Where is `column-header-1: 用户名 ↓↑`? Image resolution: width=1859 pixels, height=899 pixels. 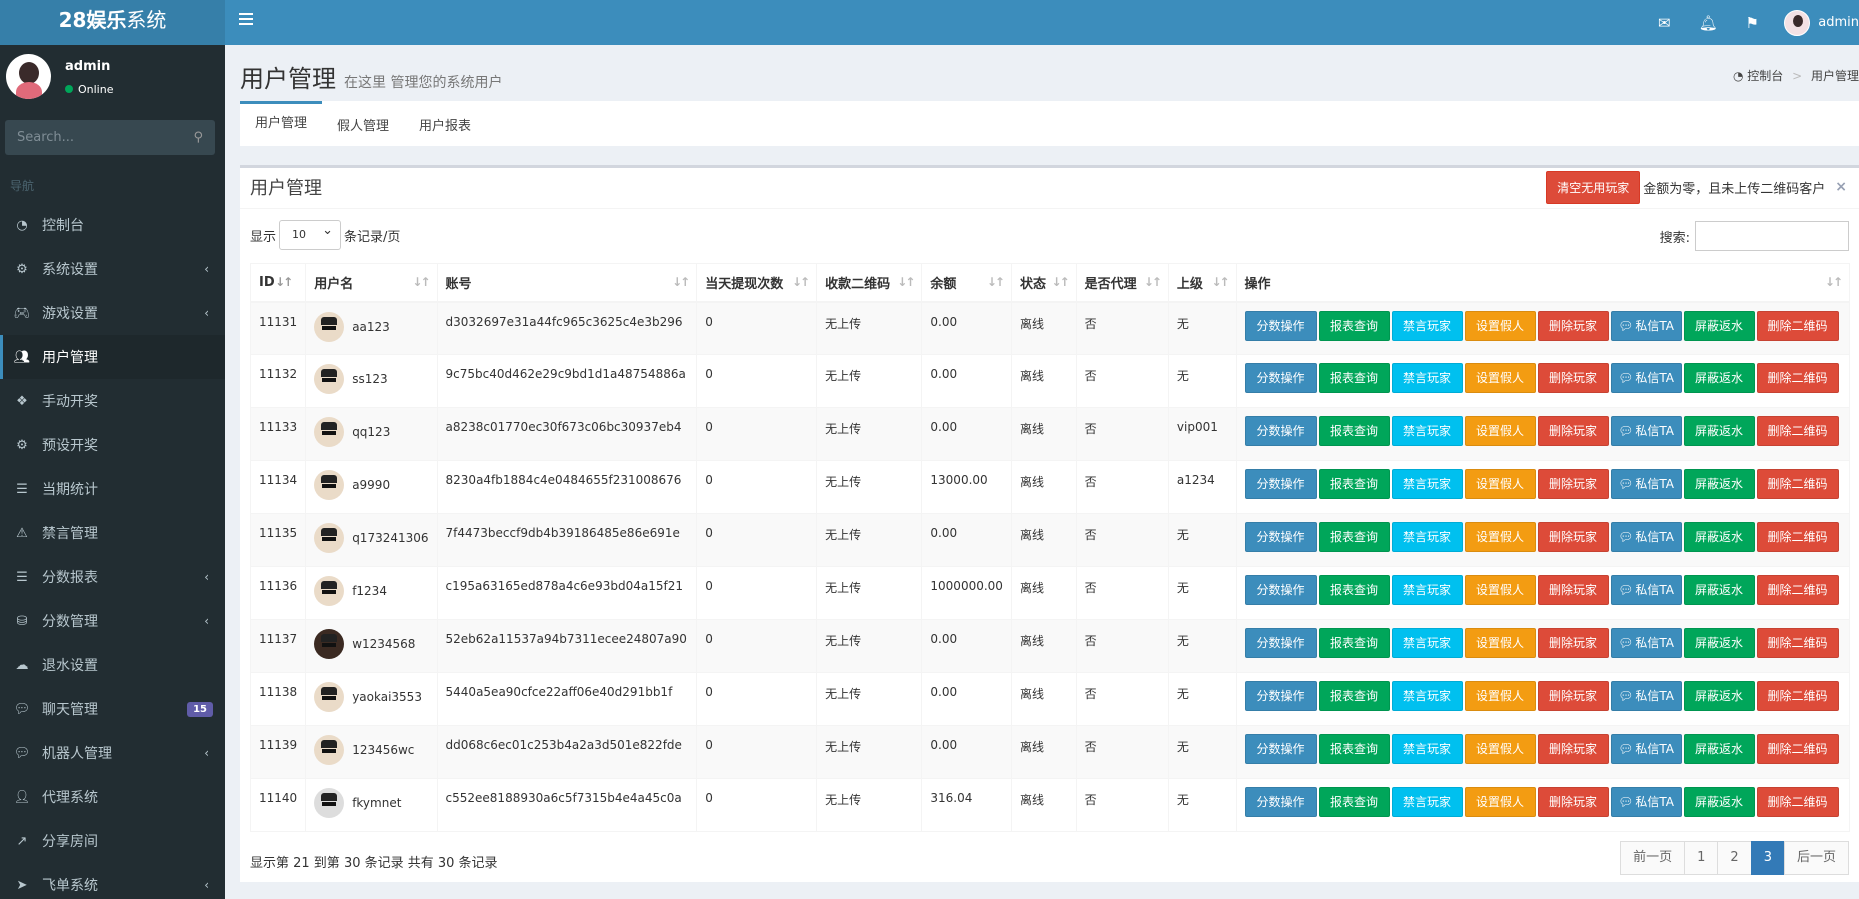 column-header-1: 用户名 ↓↑ is located at coordinates (371, 283).